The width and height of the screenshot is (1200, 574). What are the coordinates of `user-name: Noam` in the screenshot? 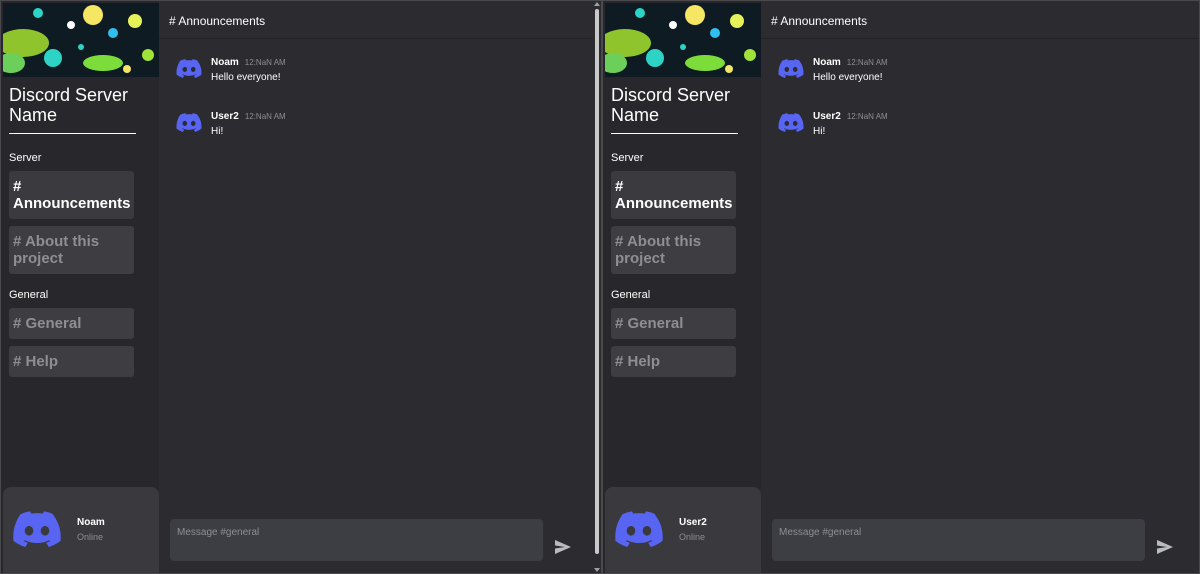 It's located at (91, 522).